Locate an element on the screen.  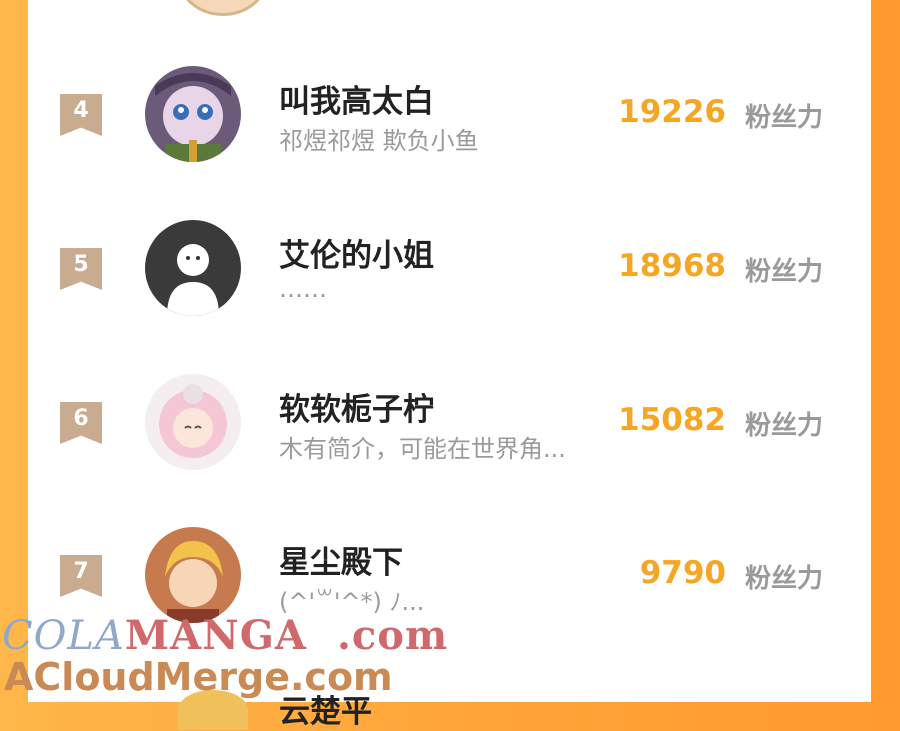
list-item: 5 艾伦的小姐 …… 18968 粉丝力 is located at coordinates (449, 273).